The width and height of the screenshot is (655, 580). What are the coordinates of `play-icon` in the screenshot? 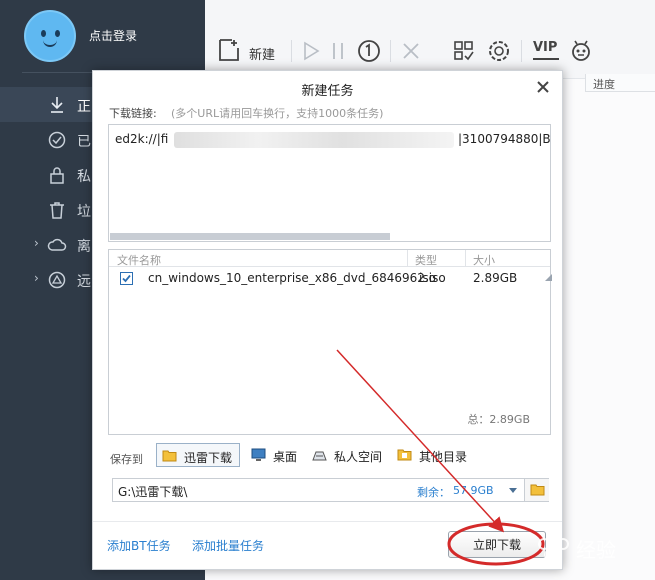 It's located at (311, 51).